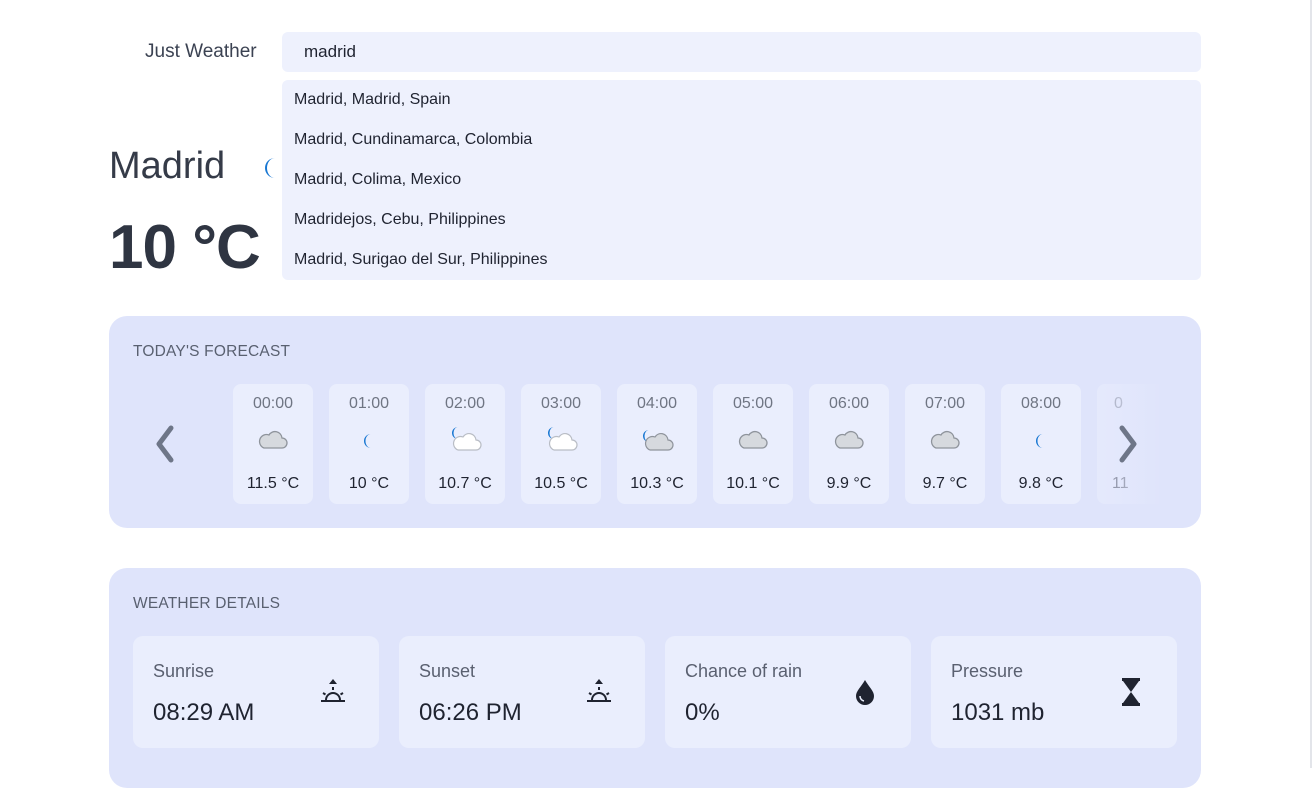  Describe the element at coordinates (447, 671) in the screenshot. I see `detail-label: Sunset` at that location.